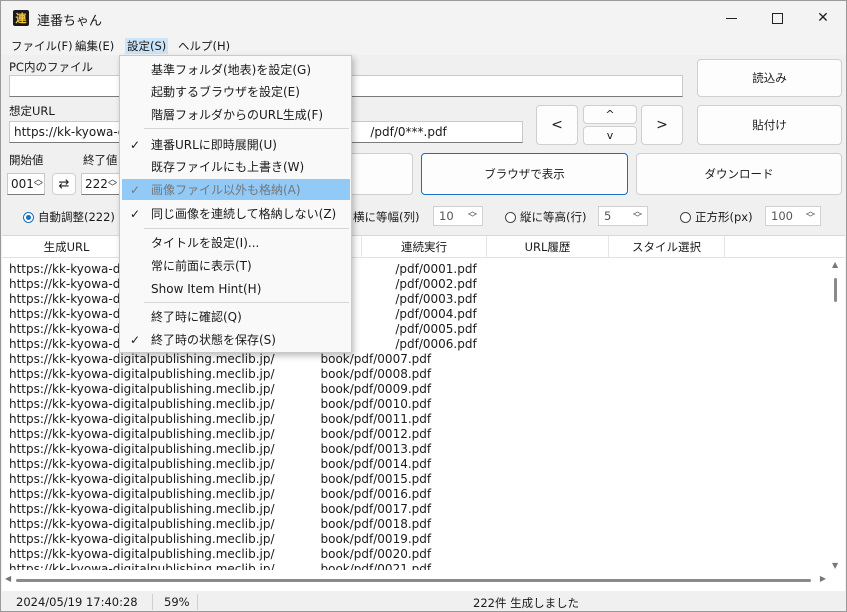 This screenshot has width=847, height=612. What do you see at coordinates (545, 217) in the screenshot?
I see `radio-equal-height: 縦に等高(行)` at bounding box center [545, 217].